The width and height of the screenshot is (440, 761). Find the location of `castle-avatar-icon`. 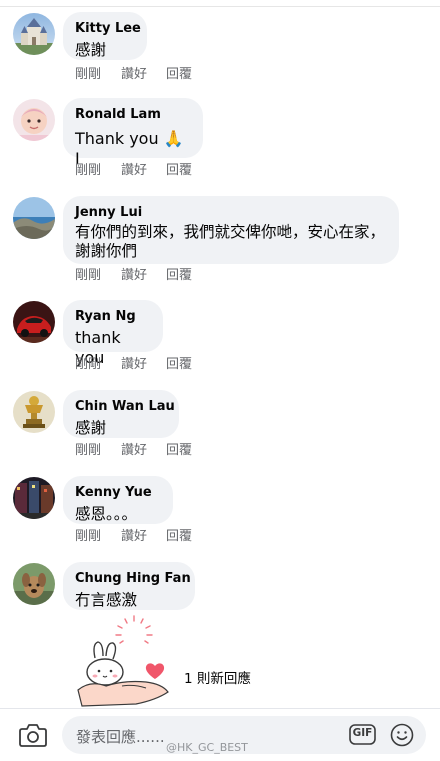

castle-avatar-icon is located at coordinates (34, 34).